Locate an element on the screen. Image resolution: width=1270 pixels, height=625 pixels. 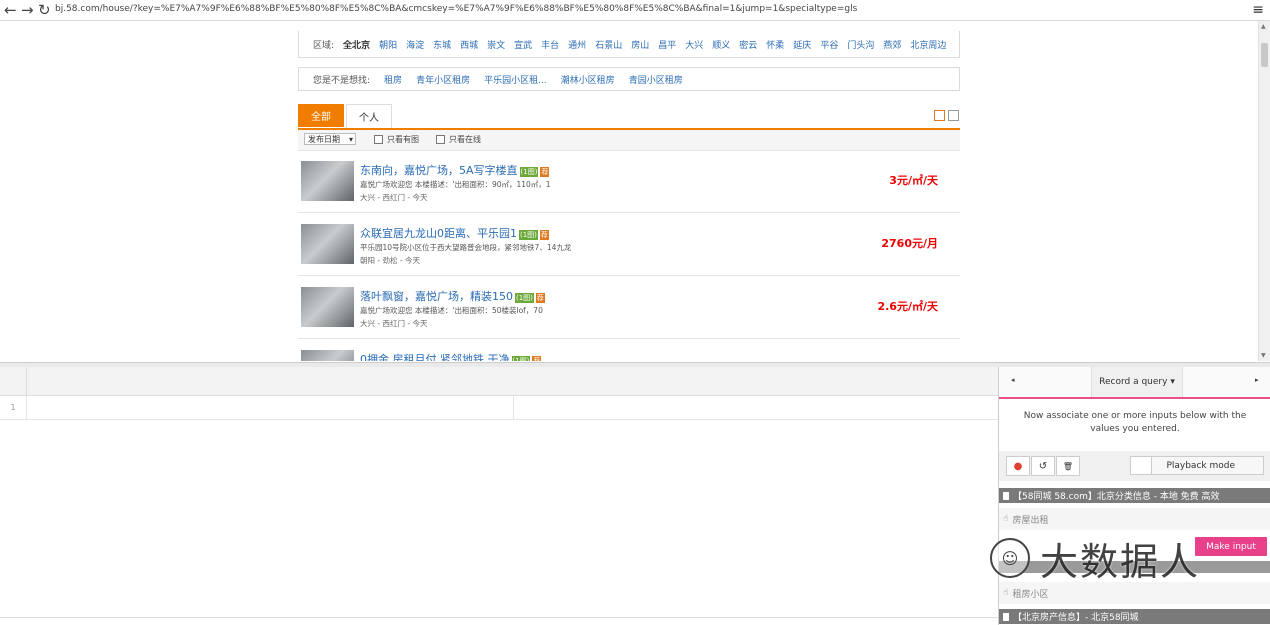
wechat-icon: ☺ is located at coordinates (1010, 558).